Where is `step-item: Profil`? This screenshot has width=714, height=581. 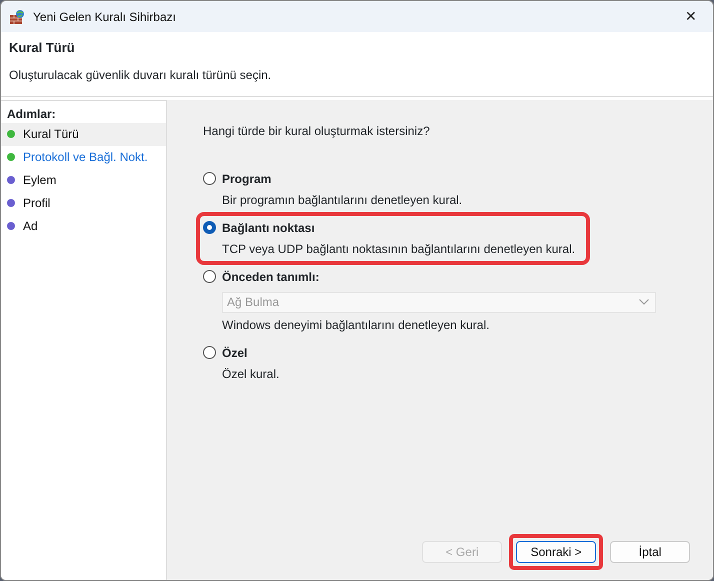
step-item: Profil is located at coordinates (83, 203).